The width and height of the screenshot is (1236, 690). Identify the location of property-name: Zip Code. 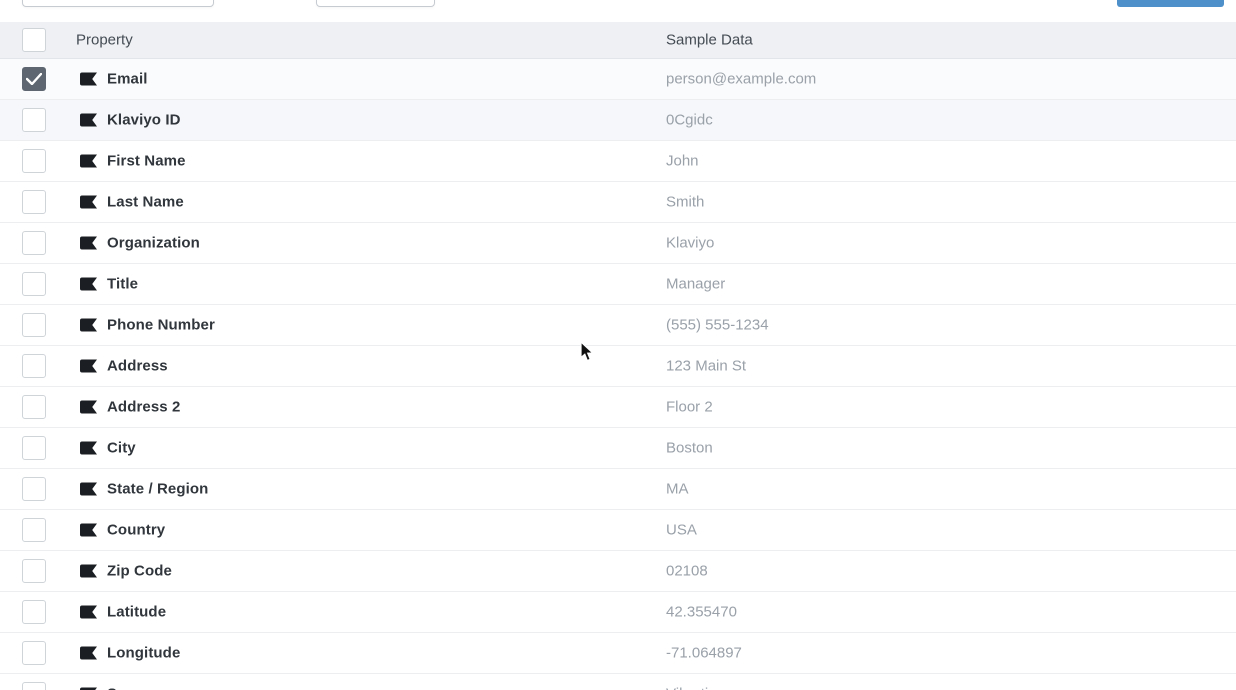
(139, 571).